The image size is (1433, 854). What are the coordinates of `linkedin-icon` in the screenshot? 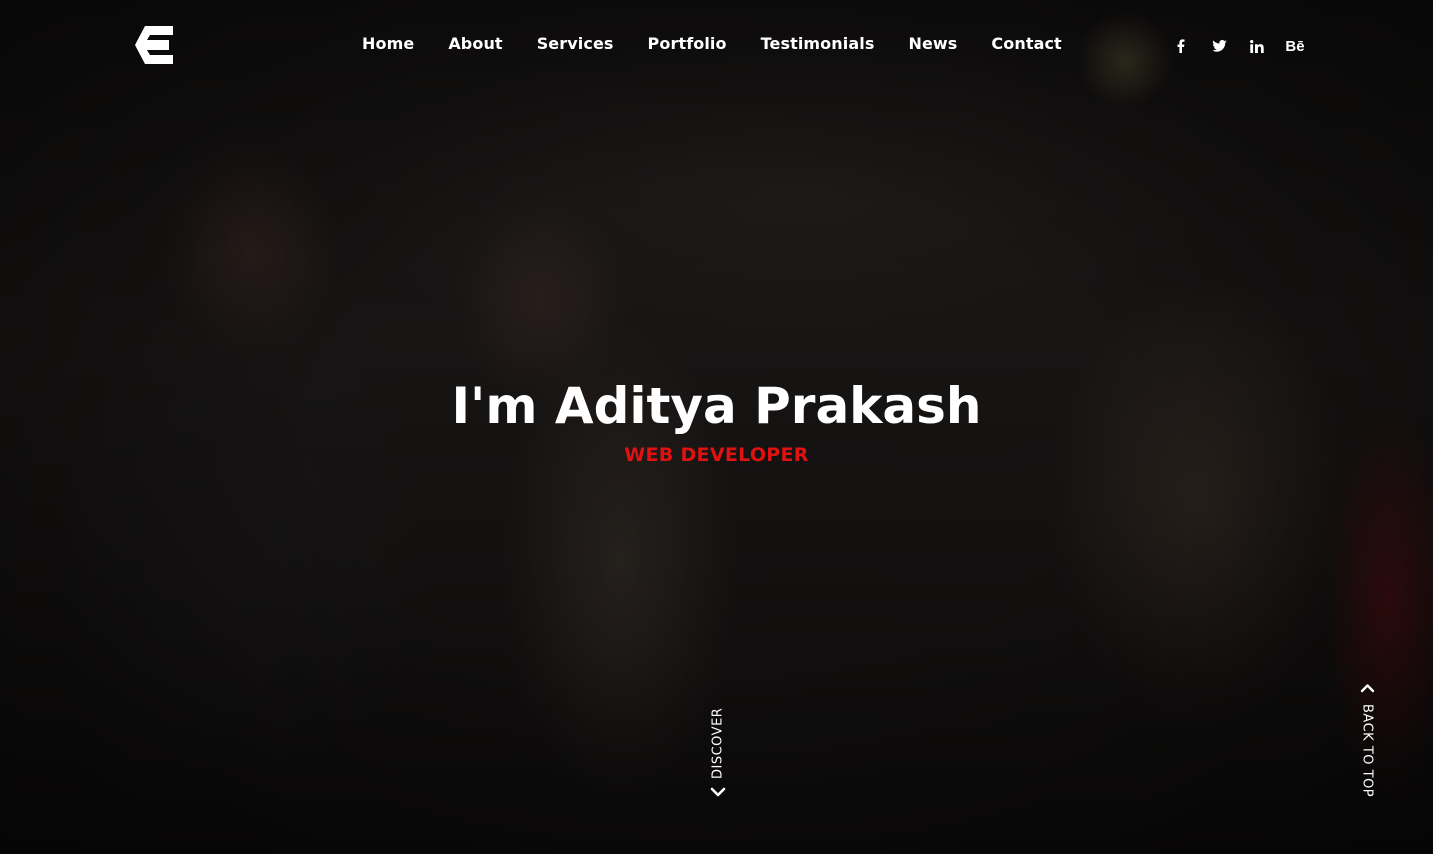 It's located at (1257, 46).